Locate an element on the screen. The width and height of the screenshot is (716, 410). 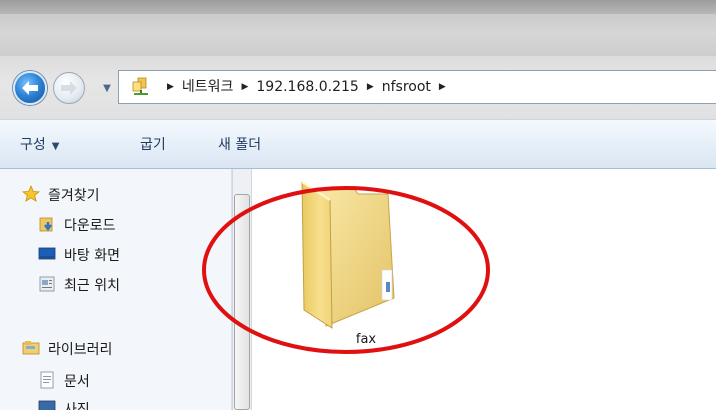
address-bar: ▶ 네트워크 ▶ 192.168.0.215 ▶ nfsroot ▶ is located at coordinates (417, 87).